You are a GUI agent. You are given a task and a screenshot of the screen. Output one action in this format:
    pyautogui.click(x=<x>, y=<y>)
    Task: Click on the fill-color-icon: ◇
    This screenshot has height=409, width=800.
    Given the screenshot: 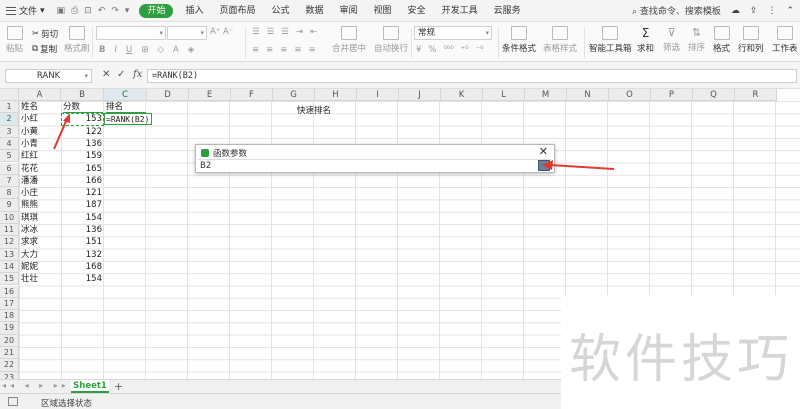 What is the action you would take?
    pyautogui.click(x=160, y=50)
    